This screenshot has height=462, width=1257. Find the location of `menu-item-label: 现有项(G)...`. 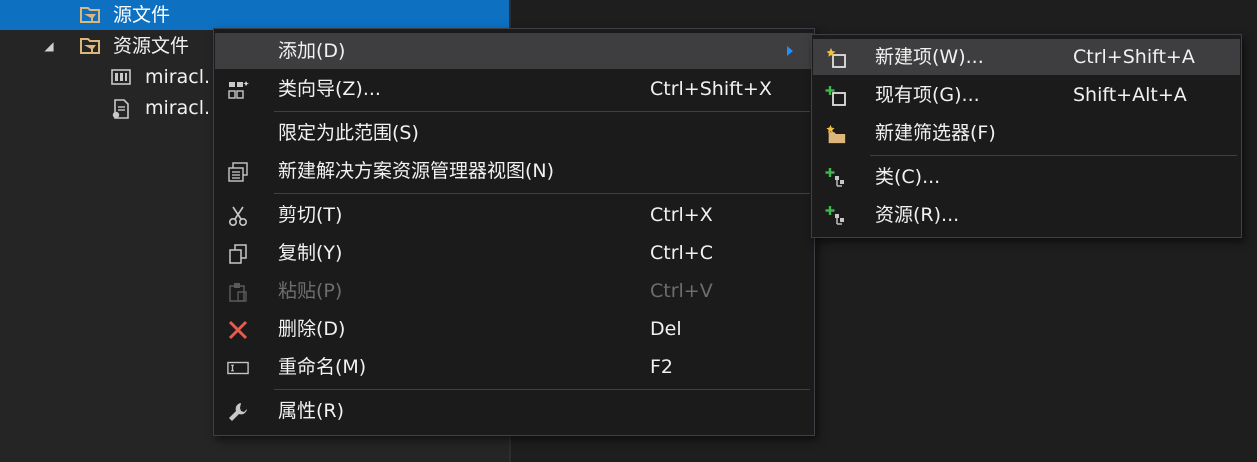

menu-item-label: 现有项(G)... is located at coordinates (927, 95).